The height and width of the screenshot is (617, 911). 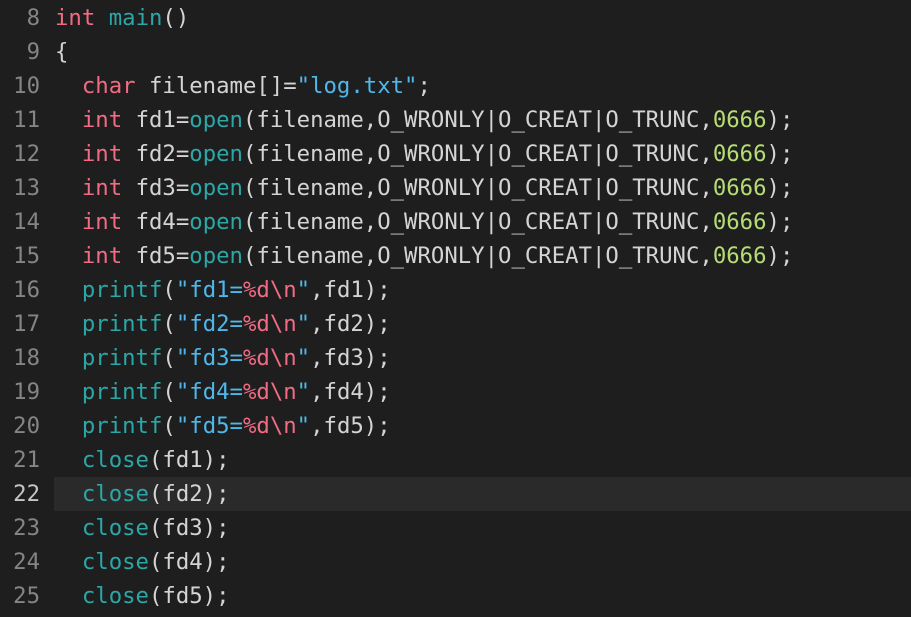 What do you see at coordinates (223, 392) in the screenshot?
I see `code-text: printf("fd4=%d\n",fd4);` at bounding box center [223, 392].